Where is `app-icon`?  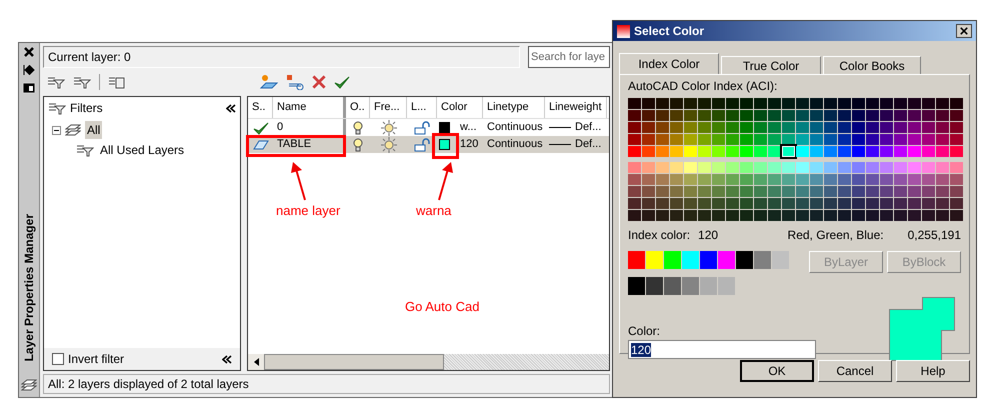
app-icon is located at coordinates (623, 31).